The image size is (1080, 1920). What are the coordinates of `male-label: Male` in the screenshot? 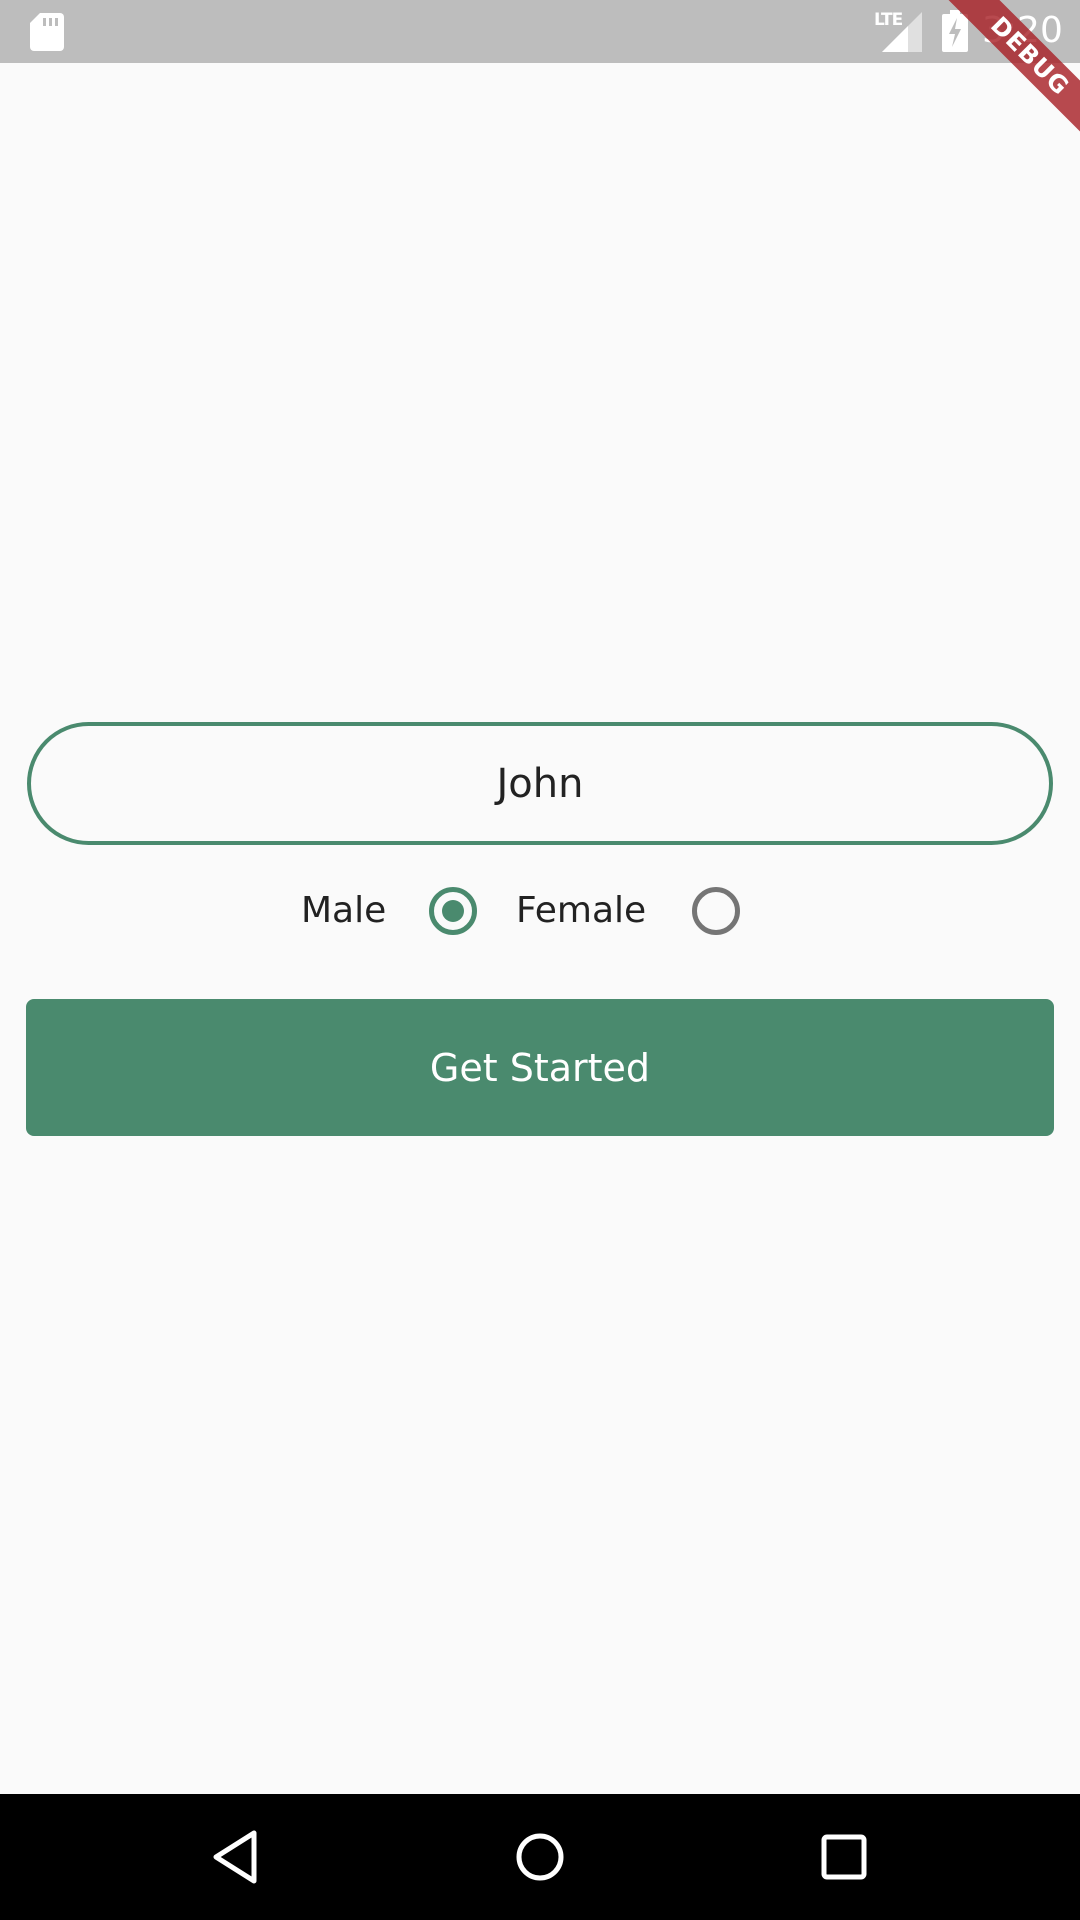 It's located at (344, 910).